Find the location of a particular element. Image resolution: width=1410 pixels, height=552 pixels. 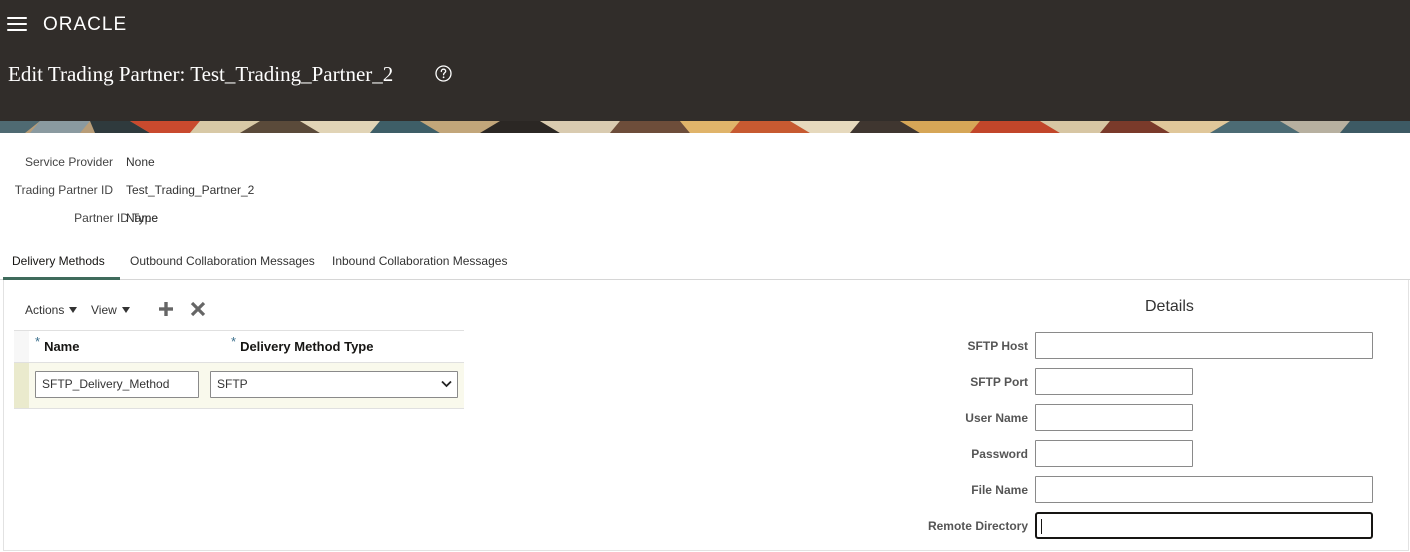

actions-menu: Actions is located at coordinates (51, 310).